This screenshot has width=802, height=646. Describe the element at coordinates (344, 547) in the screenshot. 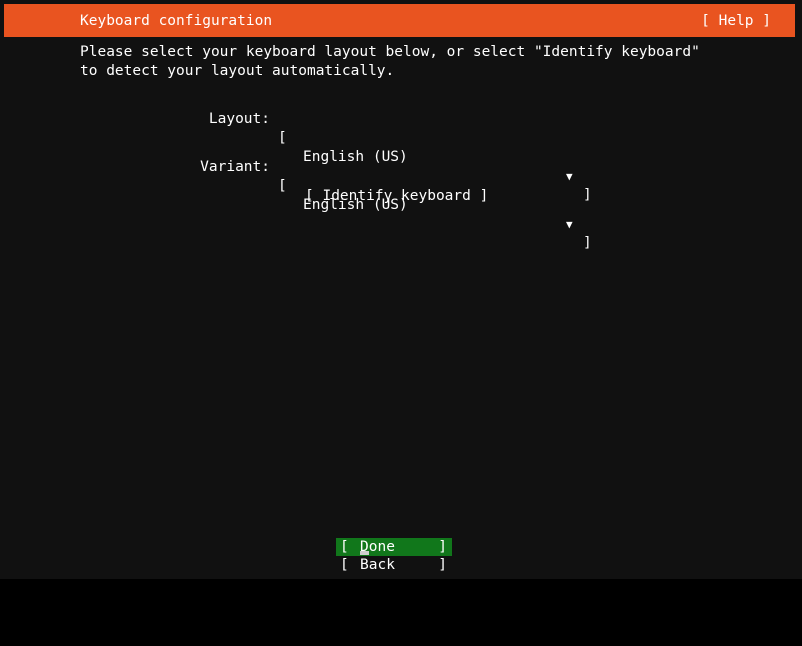

I see `done-bracket-open: [` at that location.